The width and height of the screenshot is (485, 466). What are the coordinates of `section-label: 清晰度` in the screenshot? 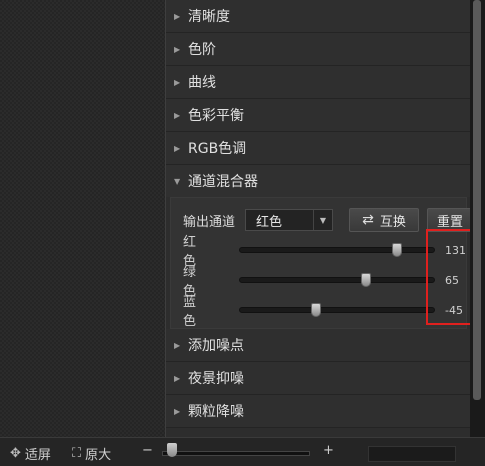 It's located at (209, 17).